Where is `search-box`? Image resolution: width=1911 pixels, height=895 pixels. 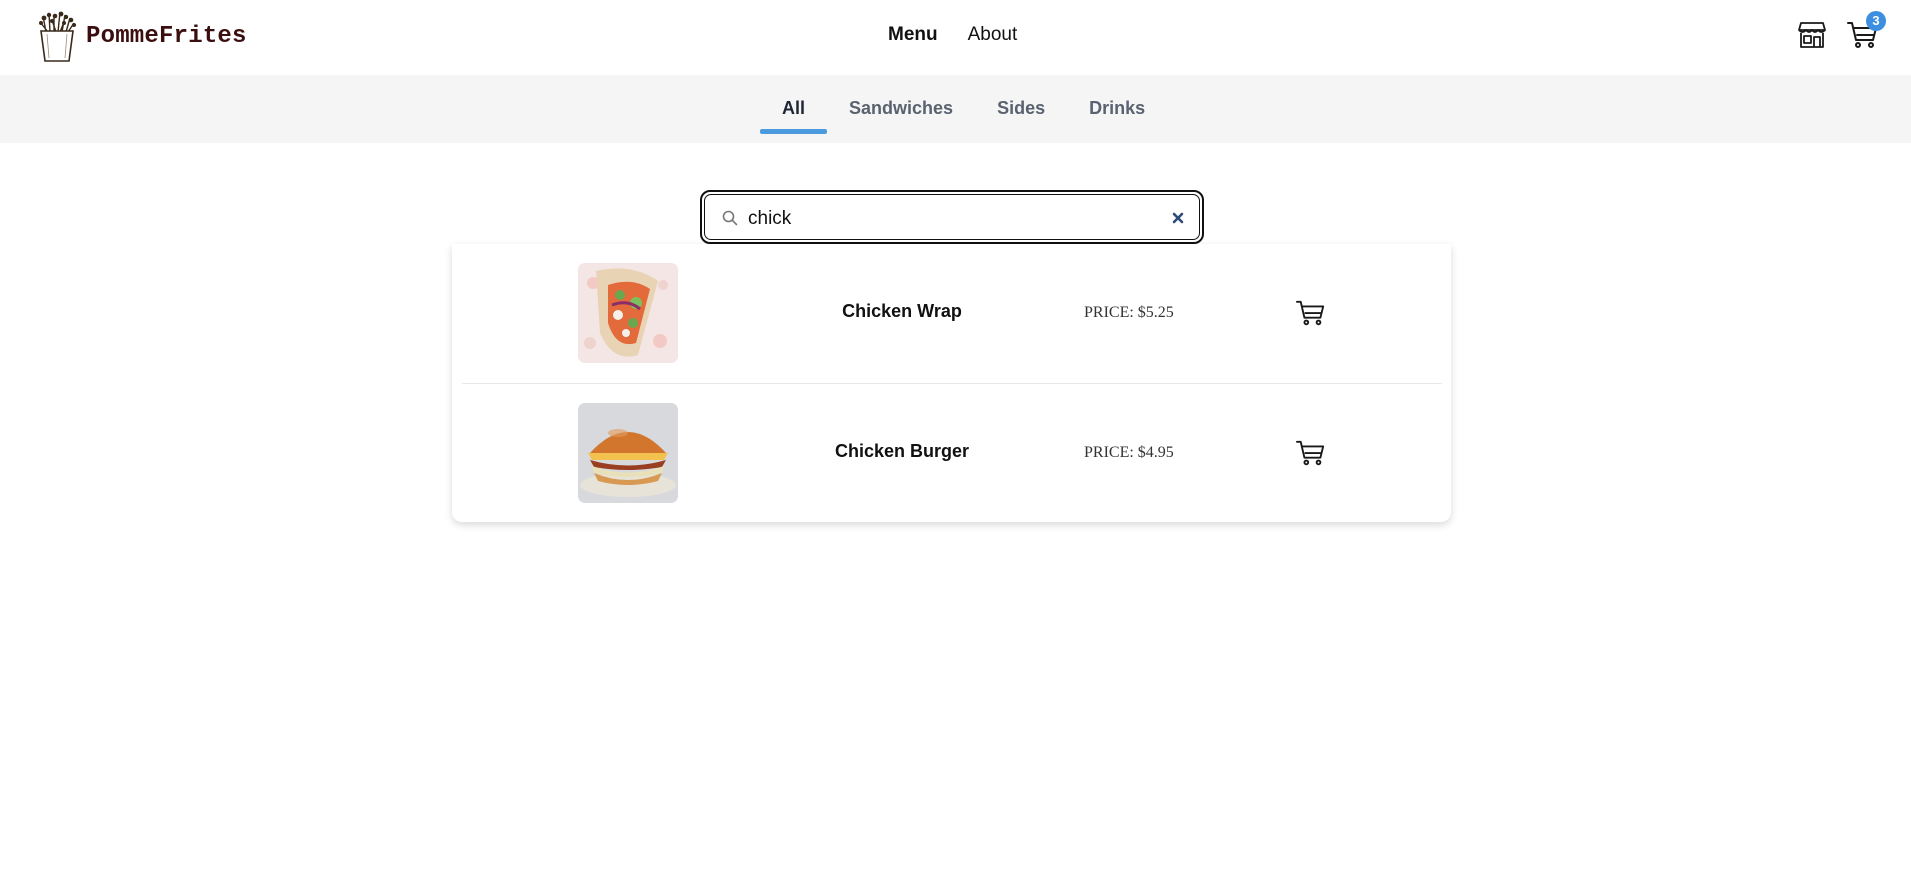
search-box is located at coordinates (952, 217).